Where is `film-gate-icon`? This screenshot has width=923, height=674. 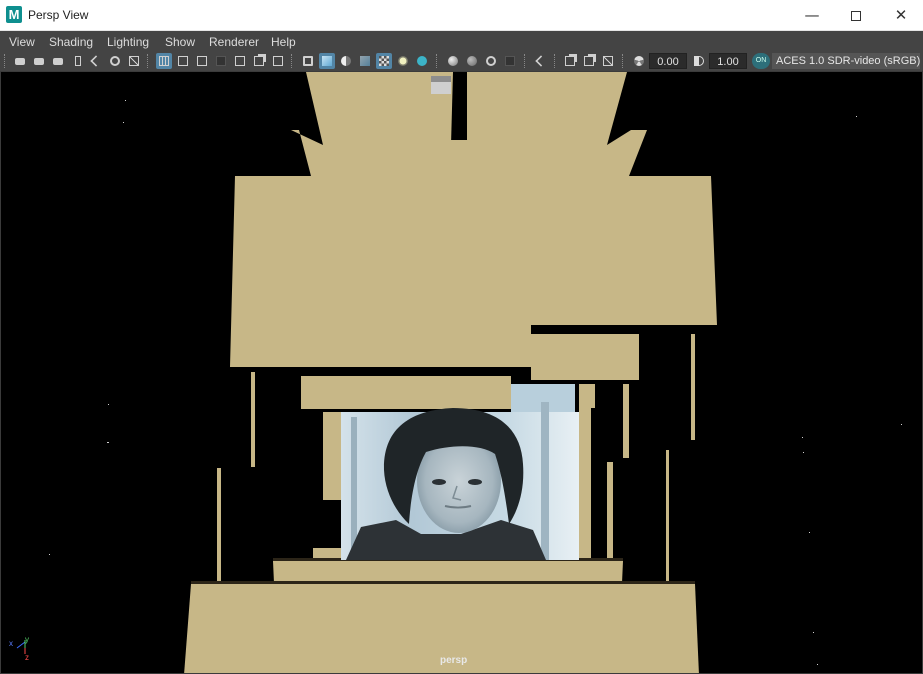
film-gate-icon is located at coordinates (183, 61).